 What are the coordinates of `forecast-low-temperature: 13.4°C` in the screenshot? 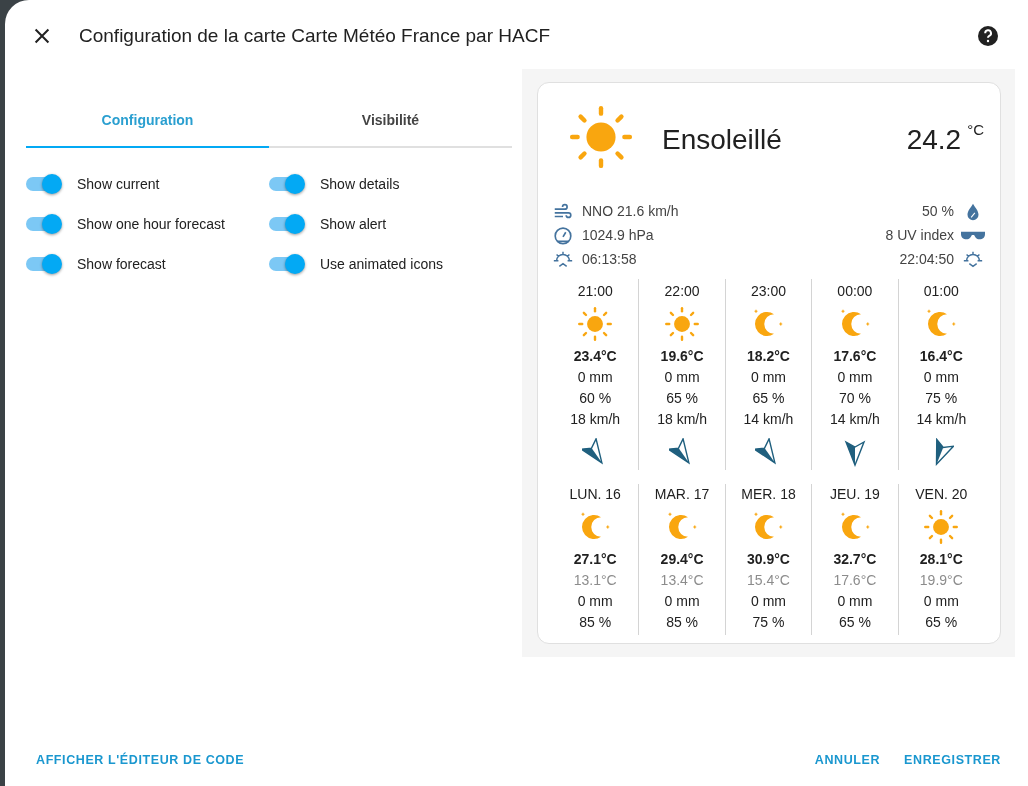 It's located at (682, 580).